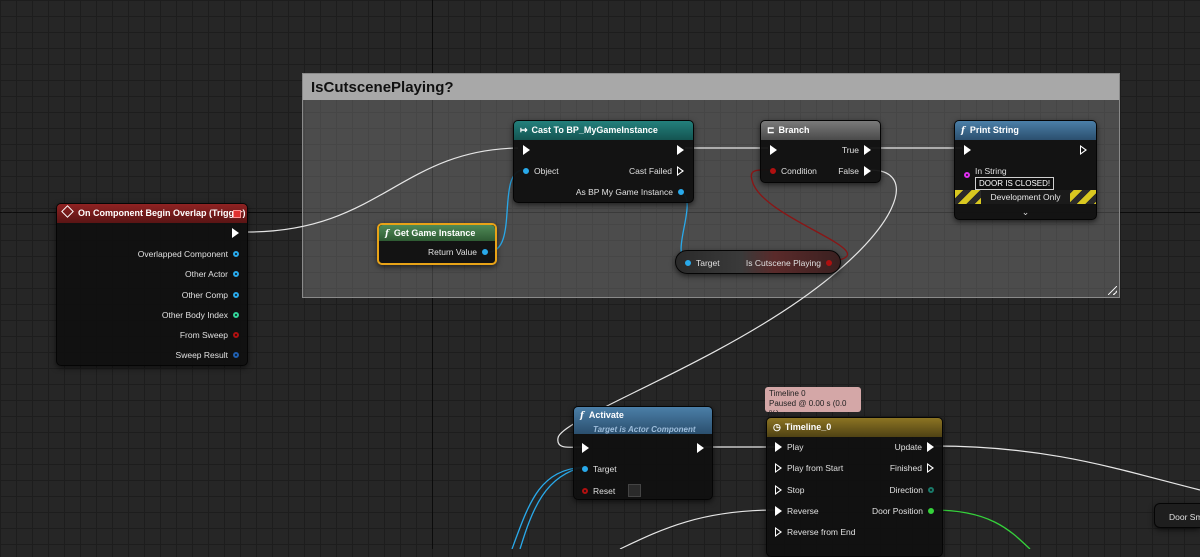  Describe the element at coordinates (931, 490) in the screenshot. I see `enum-pin-icon` at that location.